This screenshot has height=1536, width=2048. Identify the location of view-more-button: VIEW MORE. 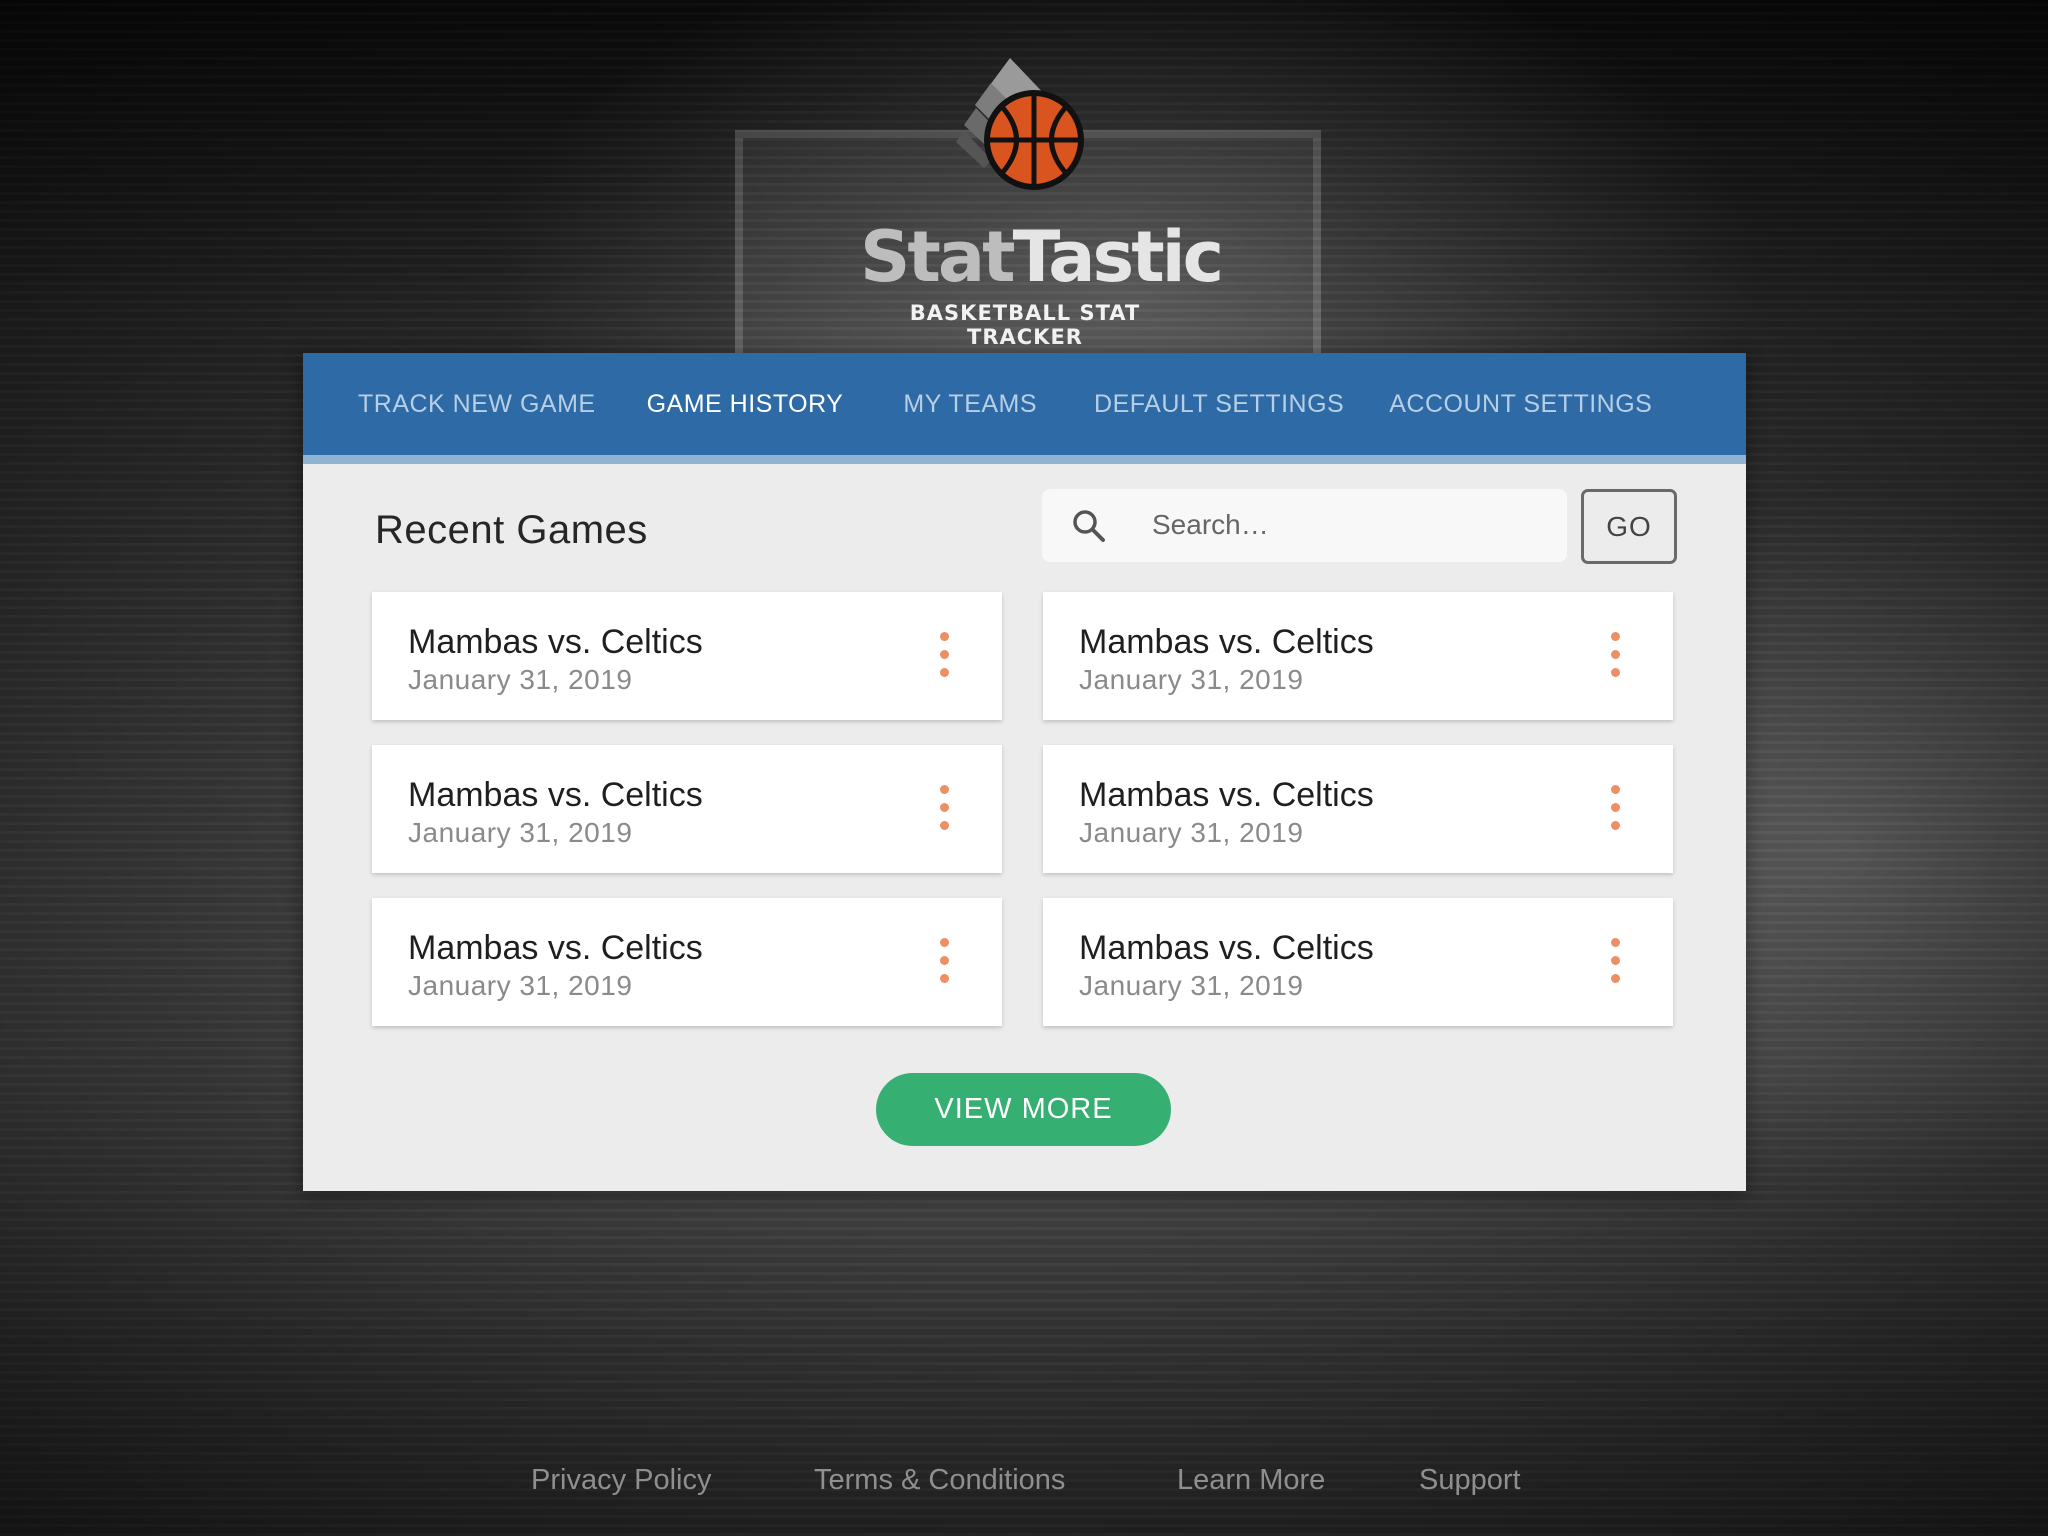
(1023, 1109).